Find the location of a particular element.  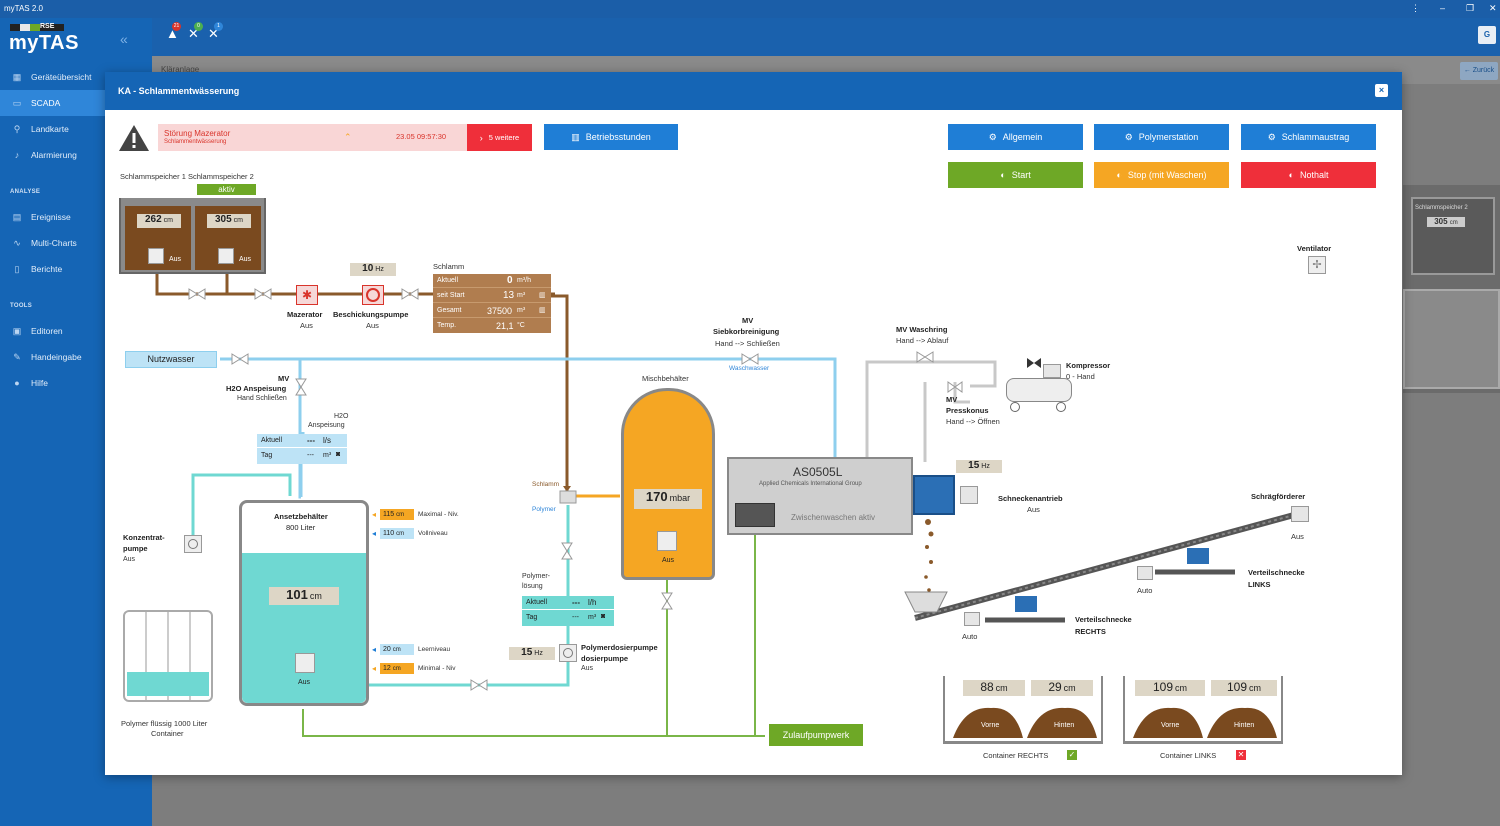

betriebsstunden-button: ▥ Betriebsstunden is located at coordinates (611, 137).